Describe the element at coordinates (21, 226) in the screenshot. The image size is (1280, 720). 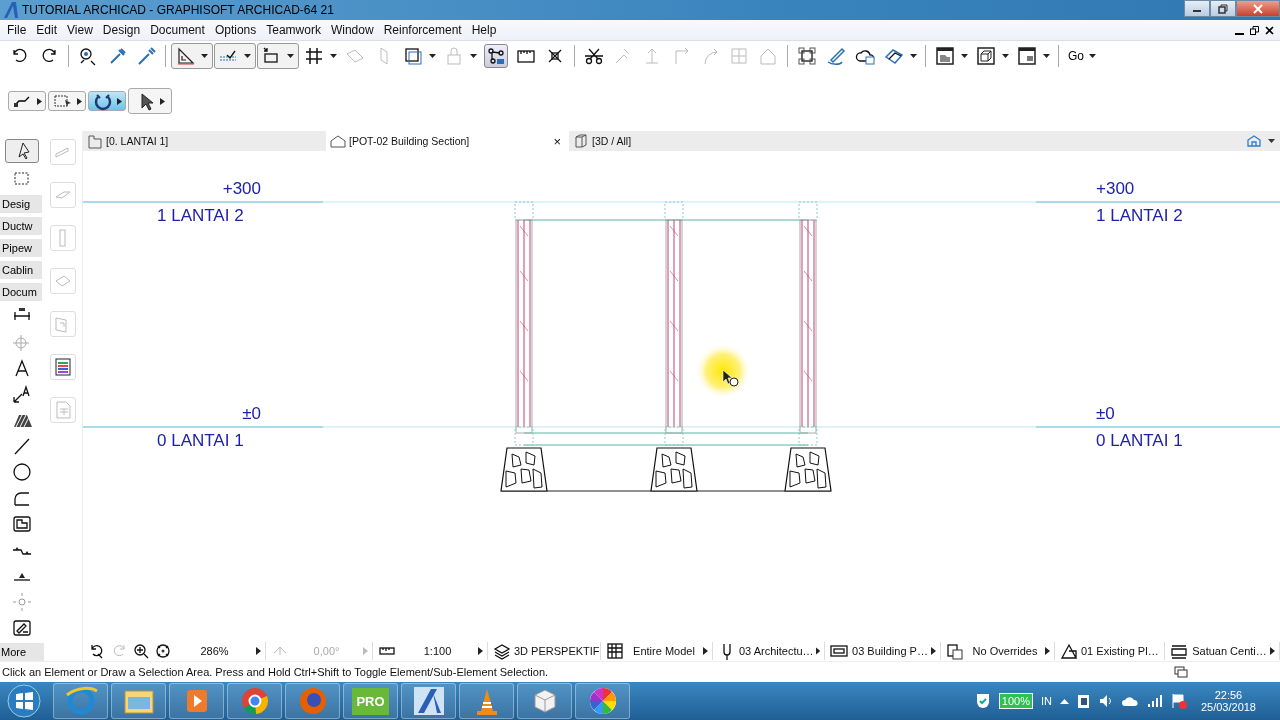
I see `palette-button: Ductw` at that location.